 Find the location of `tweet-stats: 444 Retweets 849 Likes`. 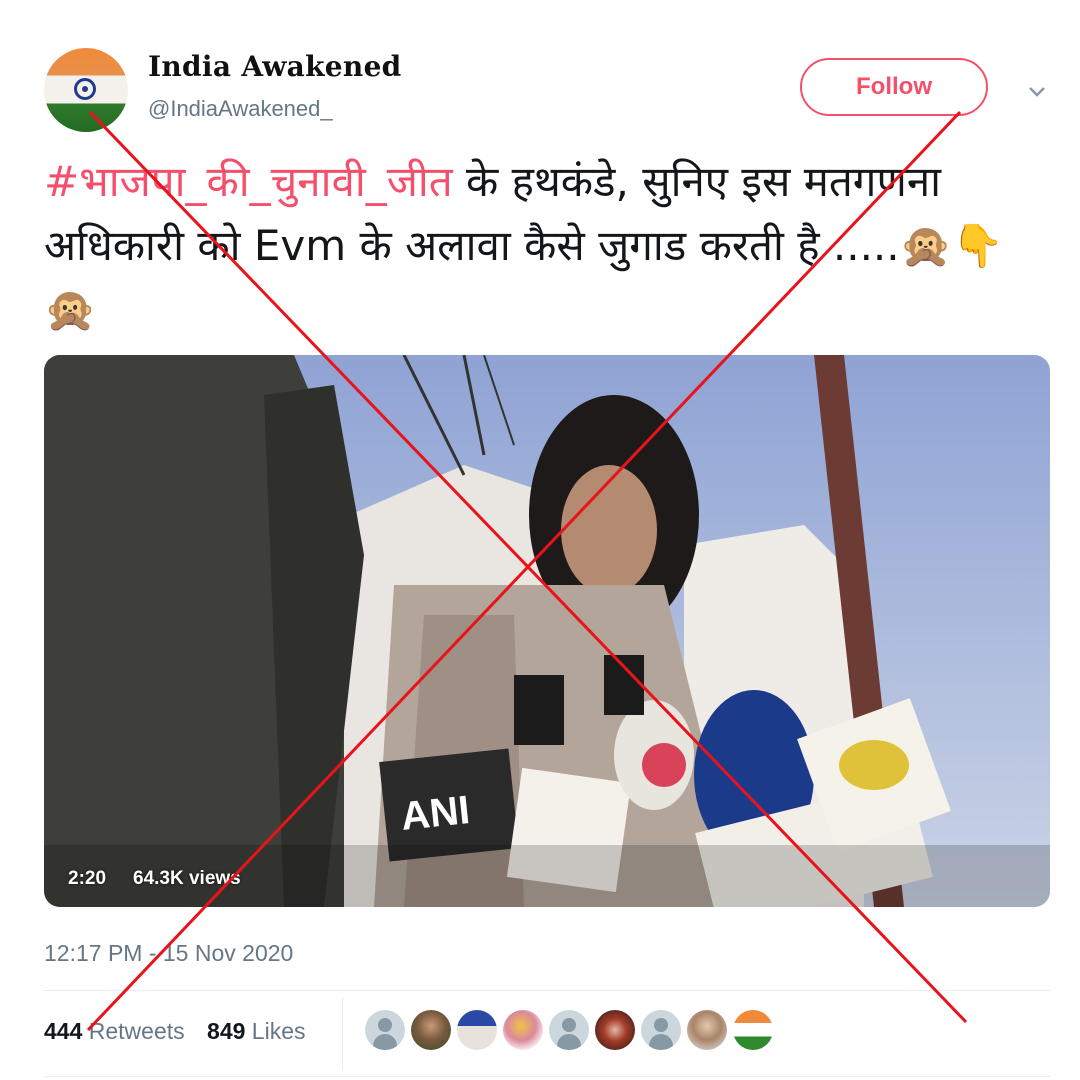

tweet-stats: 444 Retweets 849 Likes is located at coordinates (183, 1031).